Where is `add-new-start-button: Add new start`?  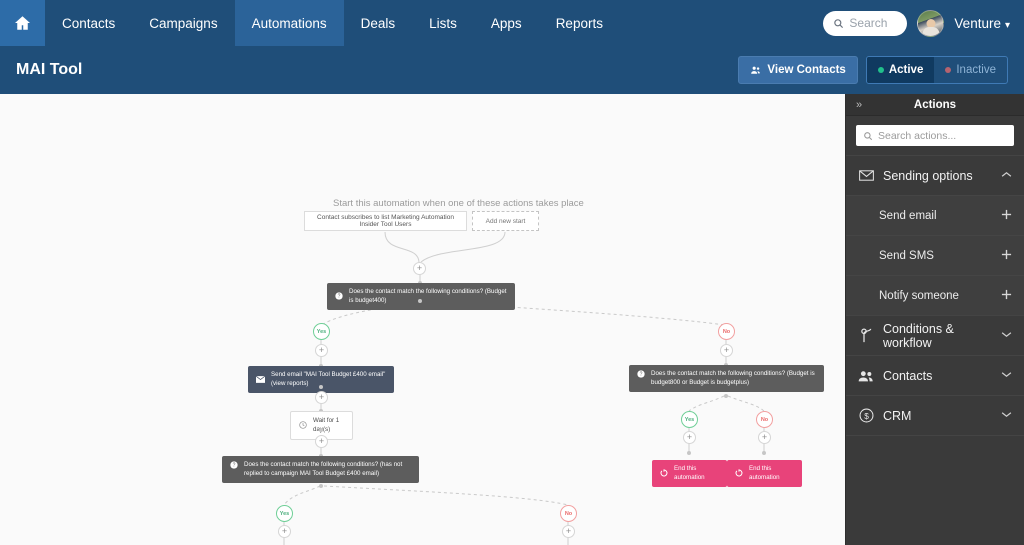 add-new-start-button: Add new start is located at coordinates (505, 221).